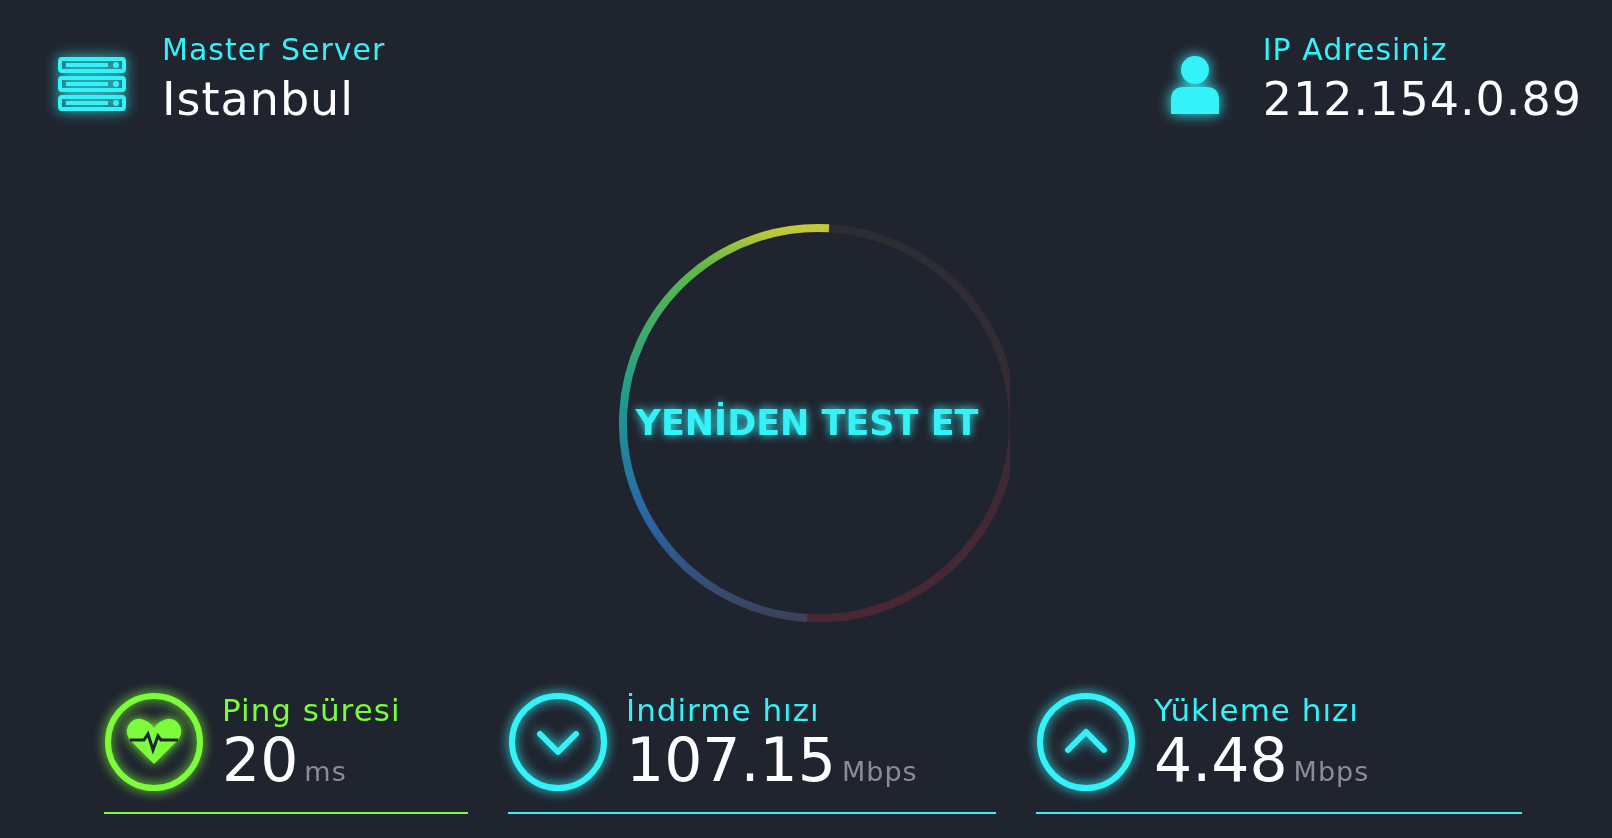 The width and height of the screenshot is (1612, 838). What do you see at coordinates (1194, 85) in the screenshot?
I see `user-icon` at bounding box center [1194, 85].